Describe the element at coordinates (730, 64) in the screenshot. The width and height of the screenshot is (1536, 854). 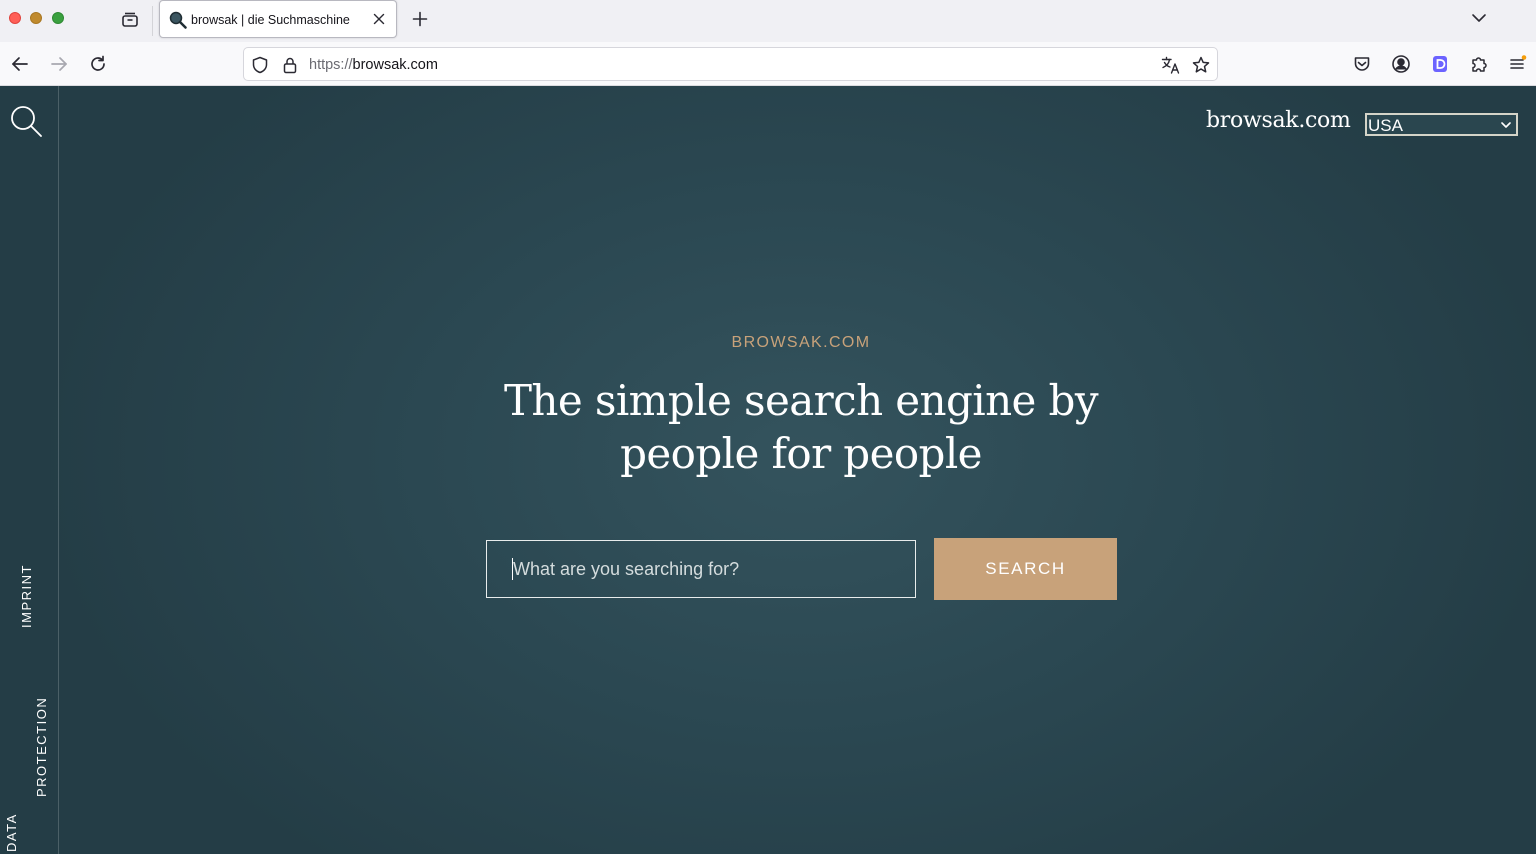
I see `url-bar: https://browsak.com` at that location.